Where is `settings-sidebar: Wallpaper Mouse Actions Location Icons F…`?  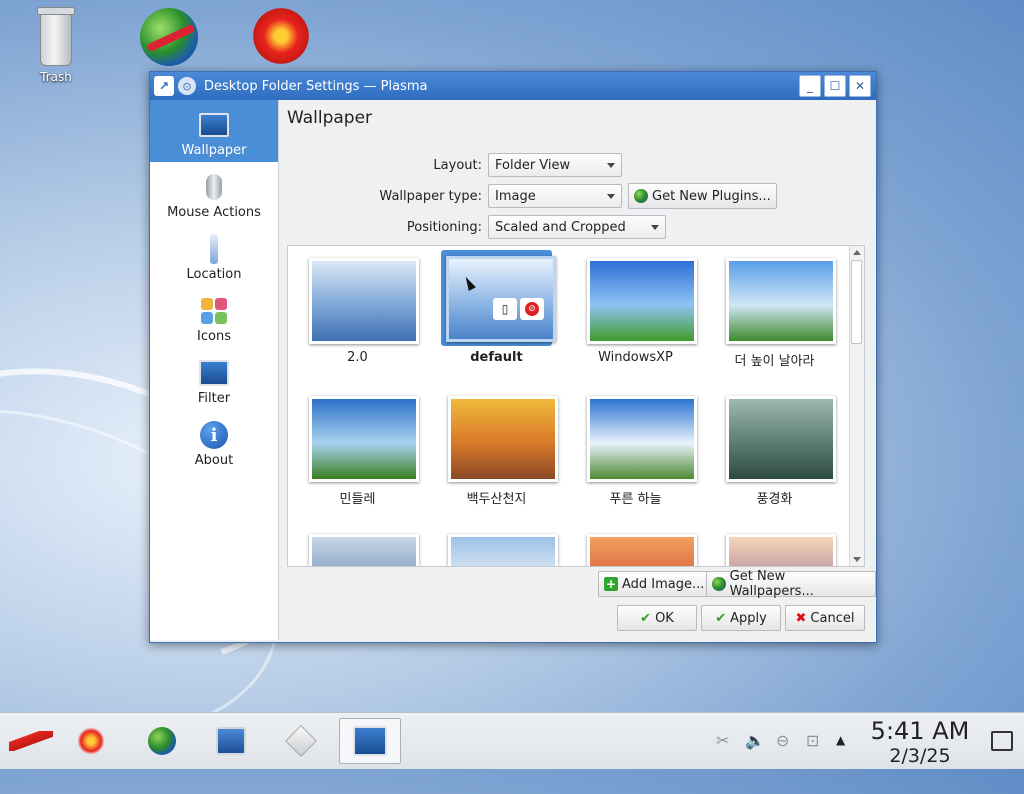 settings-sidebar: Wallpaper Mouse Actions Location Icons F… is located at coordinates (214, 370).